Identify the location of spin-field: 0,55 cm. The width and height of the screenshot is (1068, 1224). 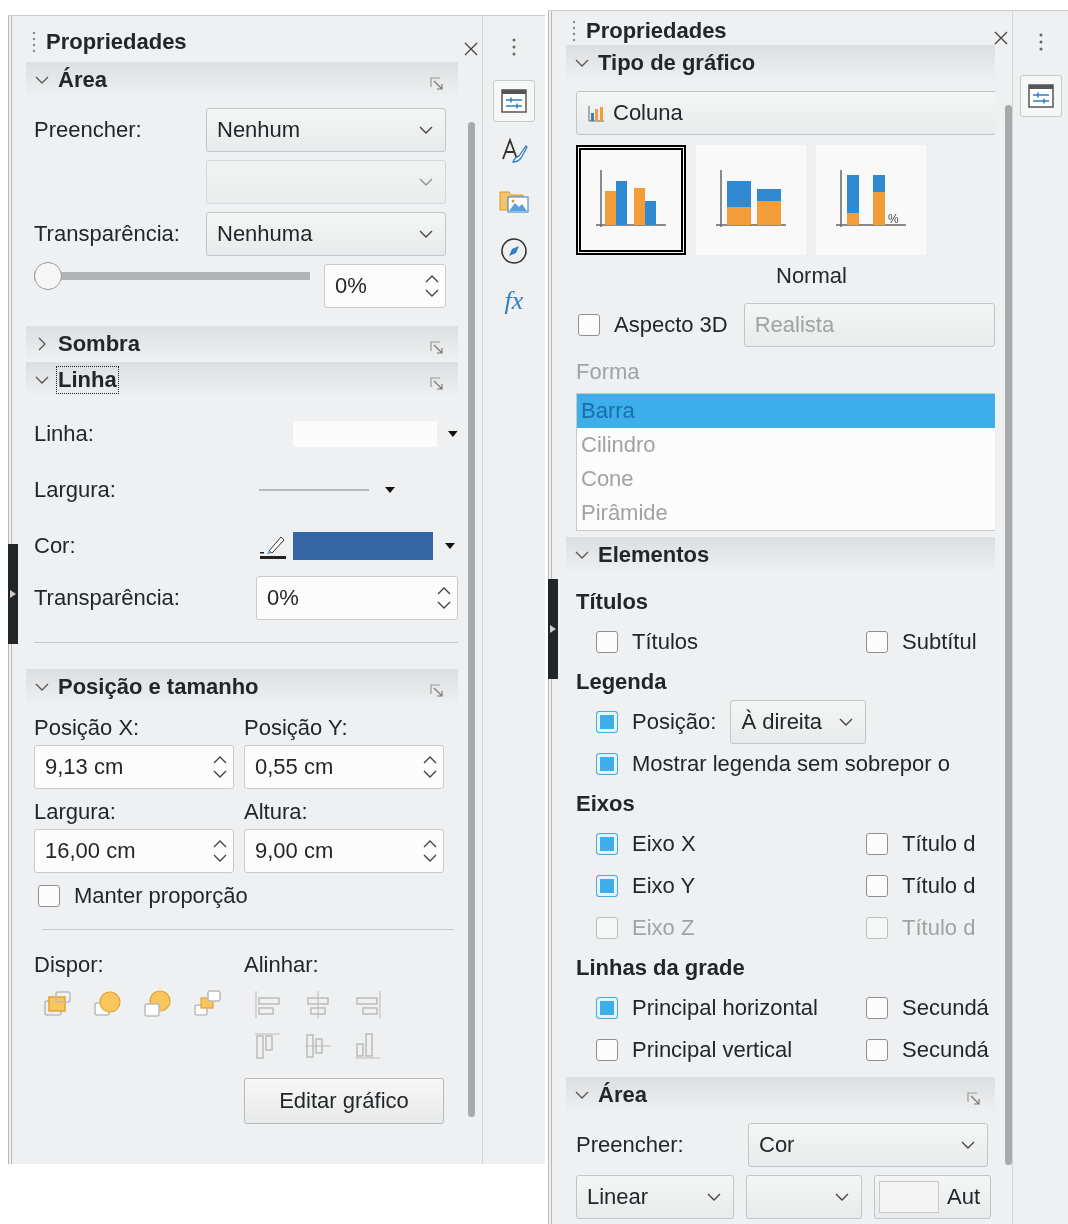
(344, 767).